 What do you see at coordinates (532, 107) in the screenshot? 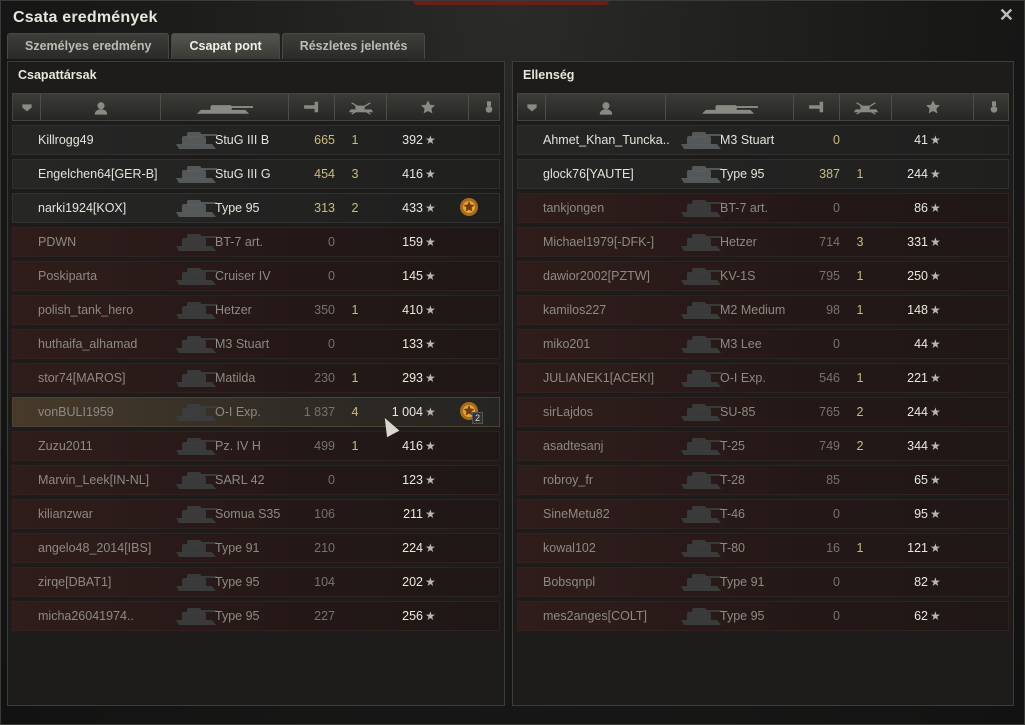
I see `enemies-col-platoon` at bounding box center [532, 107].